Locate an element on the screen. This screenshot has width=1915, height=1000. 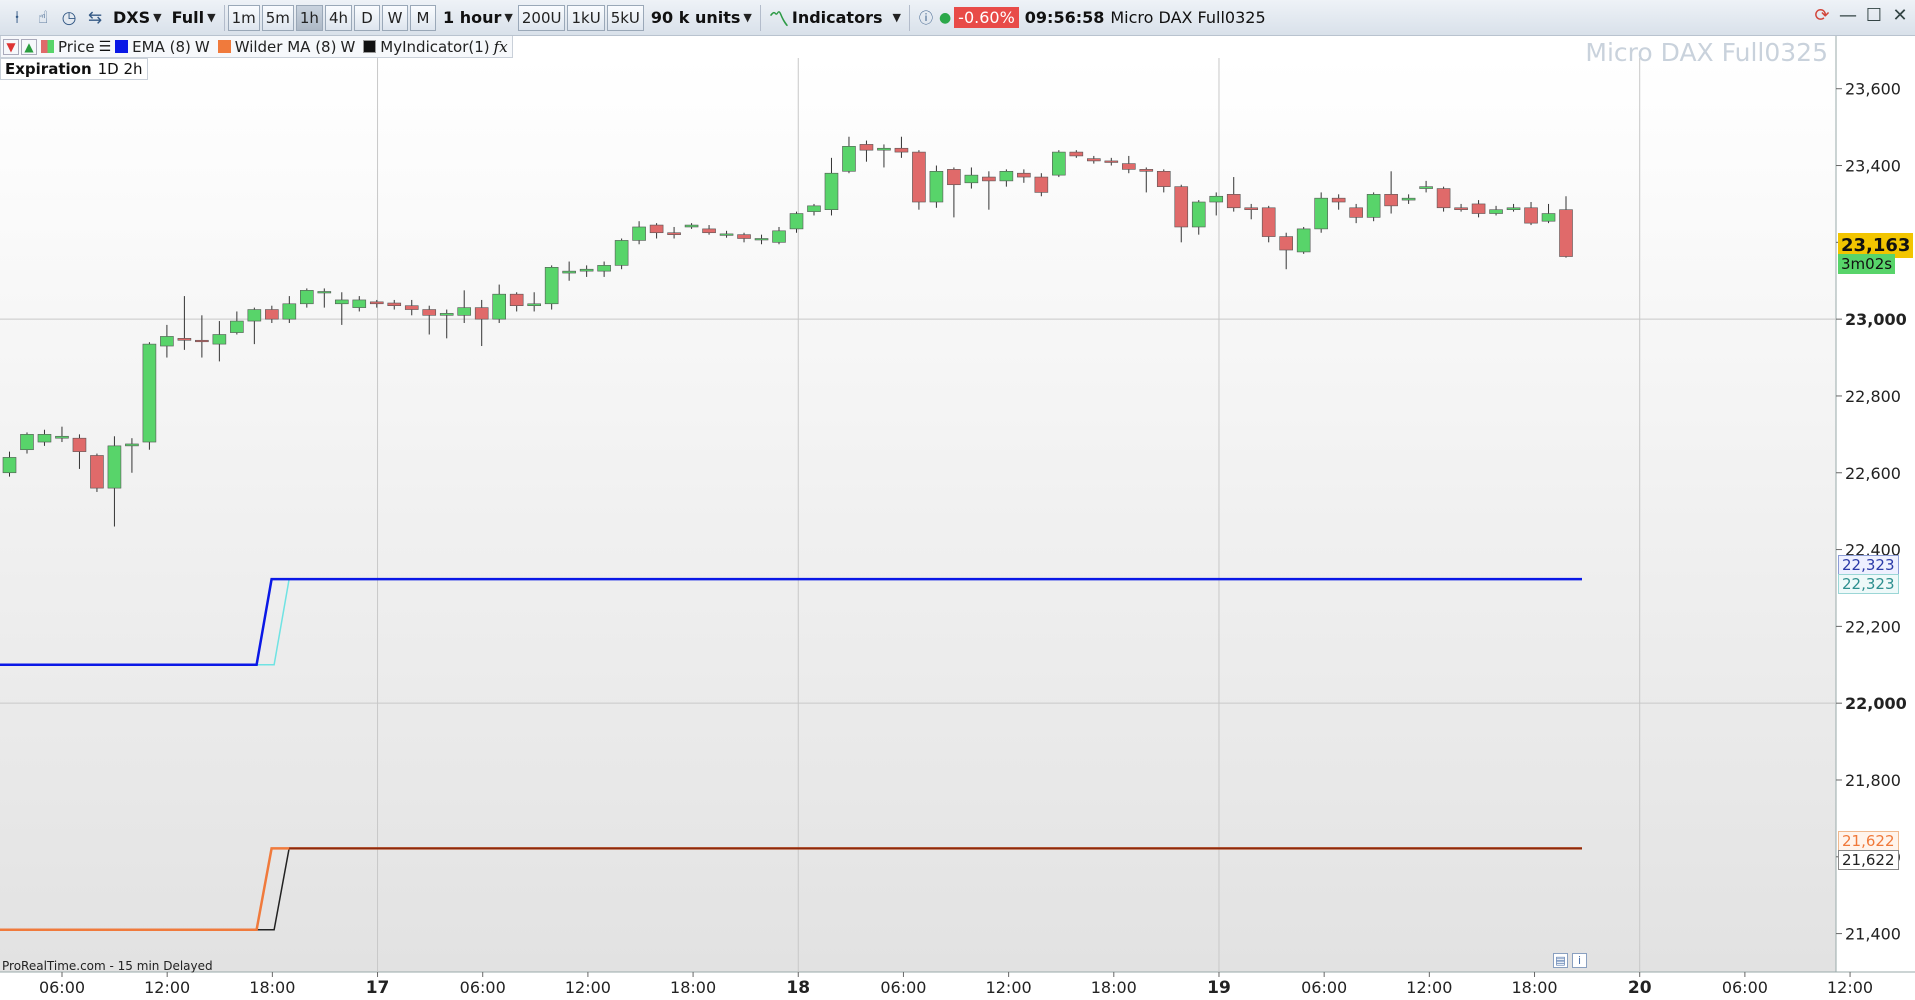
indicators-button: 〽 Indicators is located at coordinates (826, 18).